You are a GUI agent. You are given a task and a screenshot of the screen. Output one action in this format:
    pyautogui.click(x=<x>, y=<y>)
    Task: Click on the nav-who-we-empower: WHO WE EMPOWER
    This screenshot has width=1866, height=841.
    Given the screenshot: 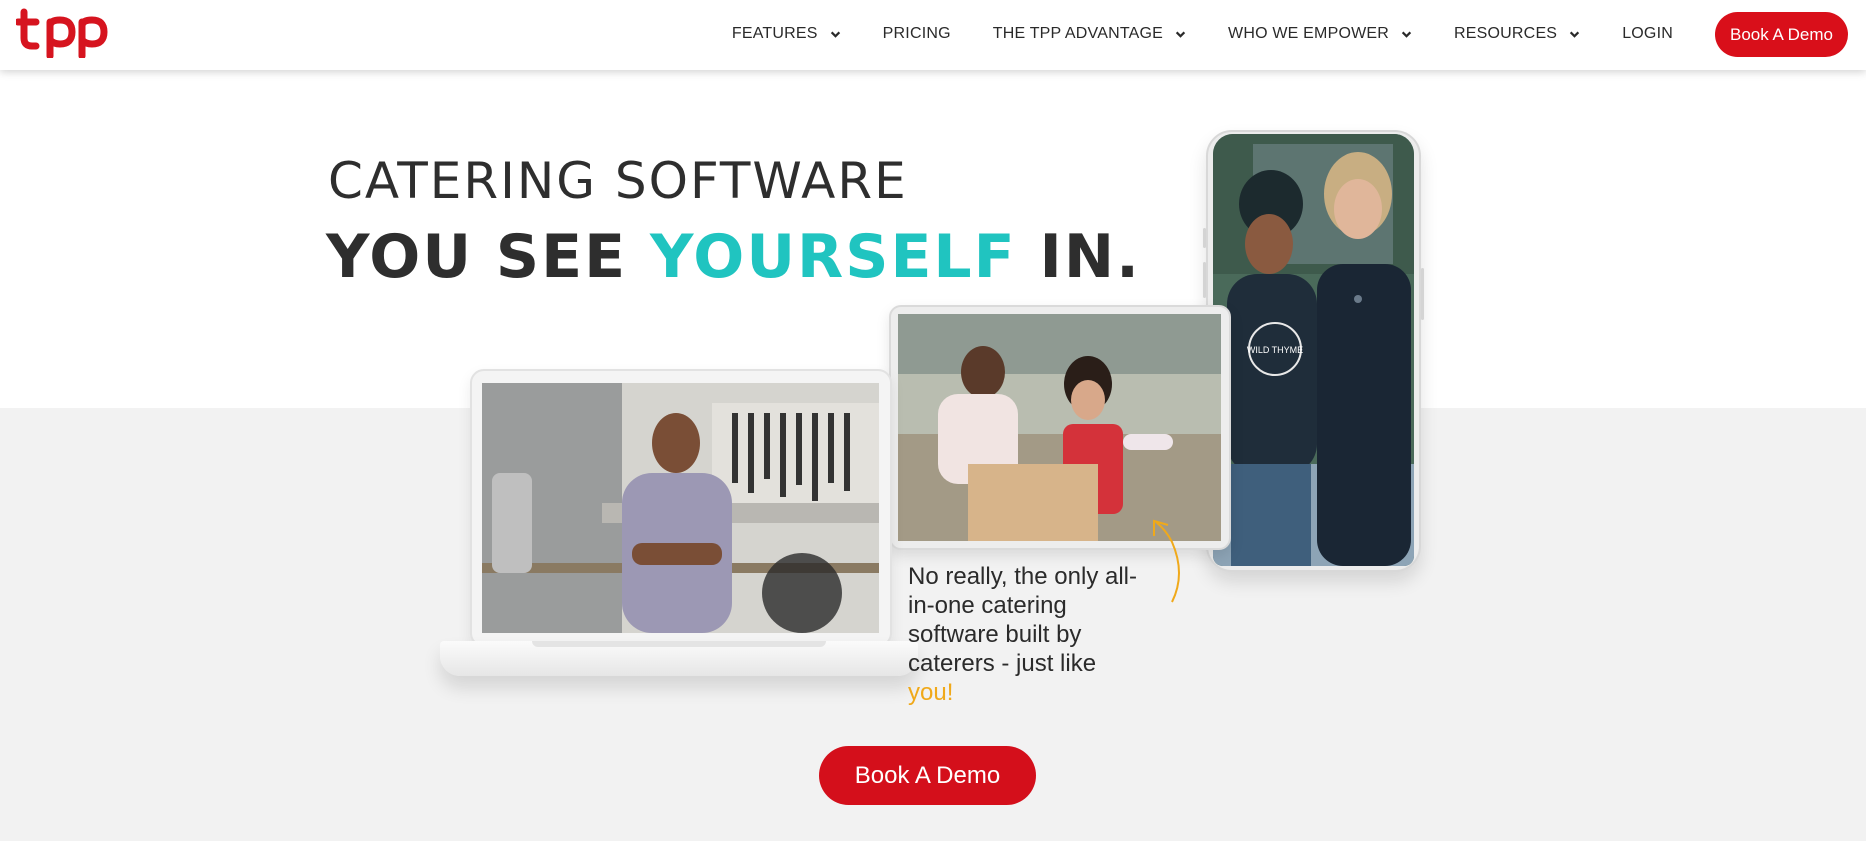 What is the action you would take?
    pyautogui.click(x=1320, y=34)
    